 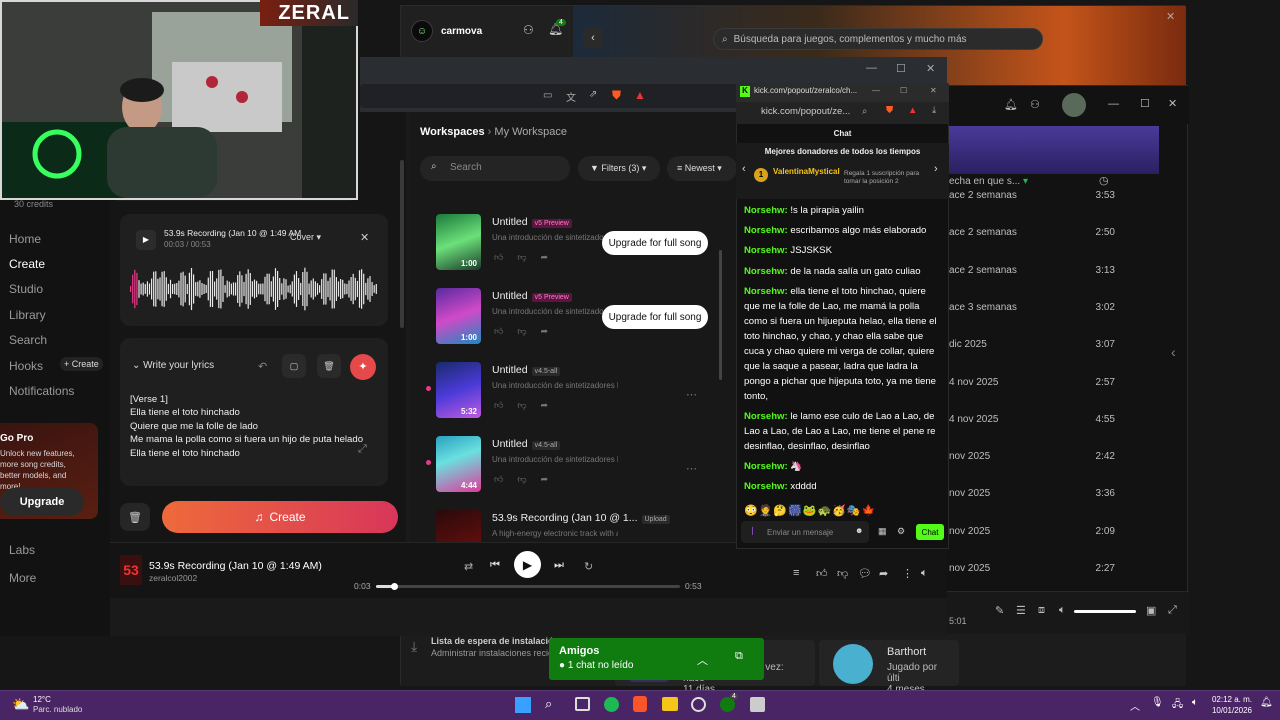 What do you see at coordinates (1105, 611) in the screenshot?
I see `volume-slider` at bounding box center [1105, 611].